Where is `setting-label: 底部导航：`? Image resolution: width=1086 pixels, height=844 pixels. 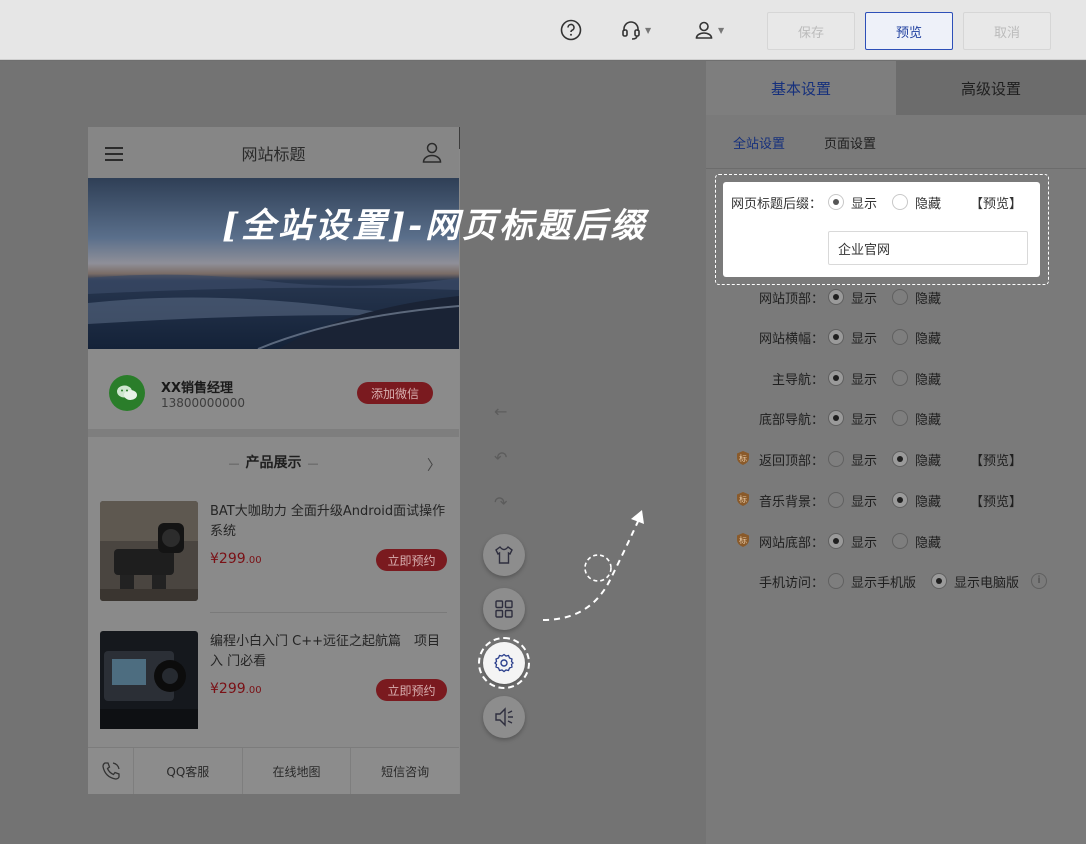
setting-label: 底部导航： is located at coordinates (791, 420).